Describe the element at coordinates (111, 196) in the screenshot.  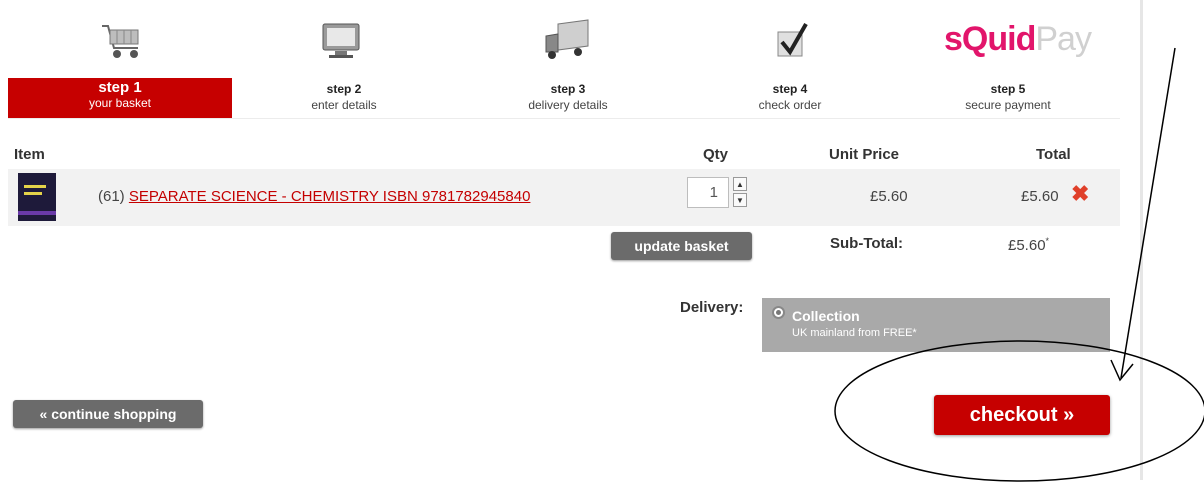
I see `item-code: (61)` at that location.